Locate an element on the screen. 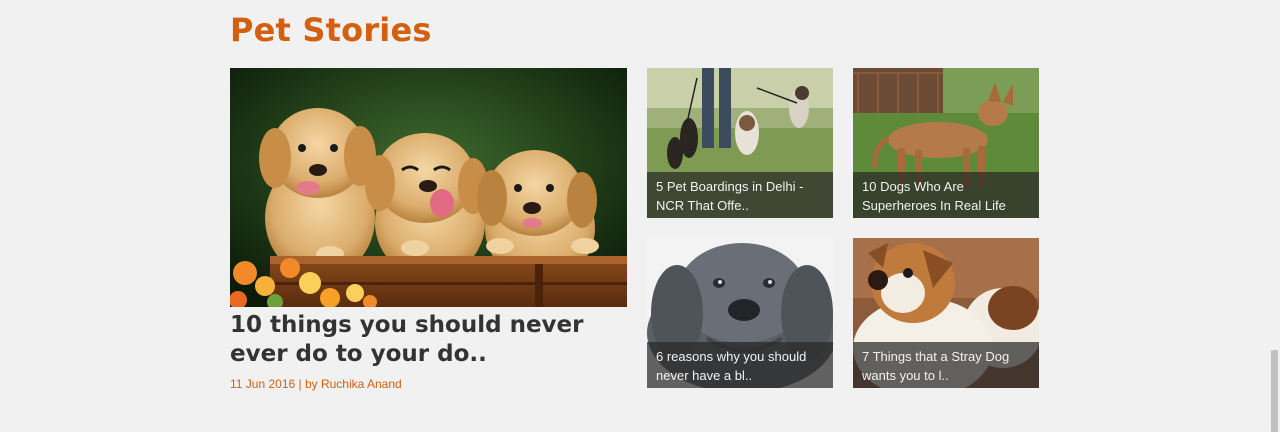 The image size is (1280, 432). section-title: Pet Stories is located at coordinates (331, 30).